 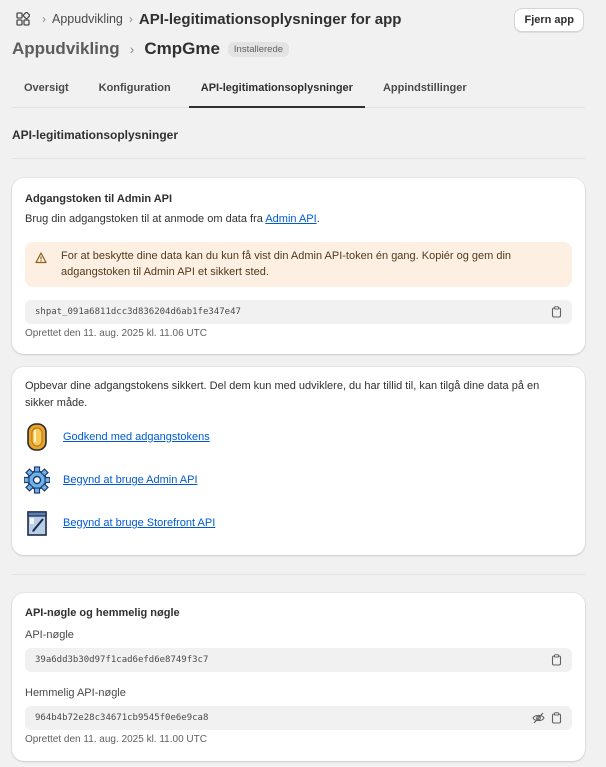 I want to click on authenticate-link: Godkend med adgangstokens, so click(x=136, y=437).